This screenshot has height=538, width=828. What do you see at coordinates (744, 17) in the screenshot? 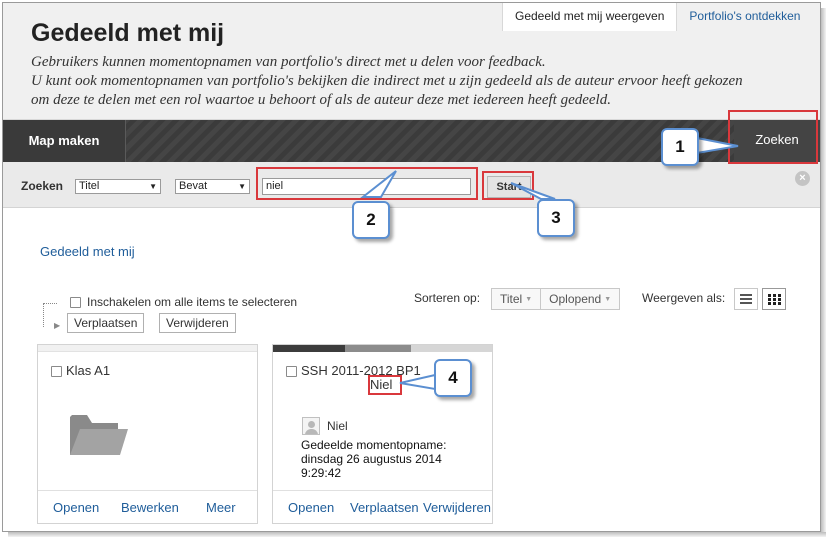
I see `tab-discover-portfolios: Portfolio's ontdekken` at bounding box center [744, 17].